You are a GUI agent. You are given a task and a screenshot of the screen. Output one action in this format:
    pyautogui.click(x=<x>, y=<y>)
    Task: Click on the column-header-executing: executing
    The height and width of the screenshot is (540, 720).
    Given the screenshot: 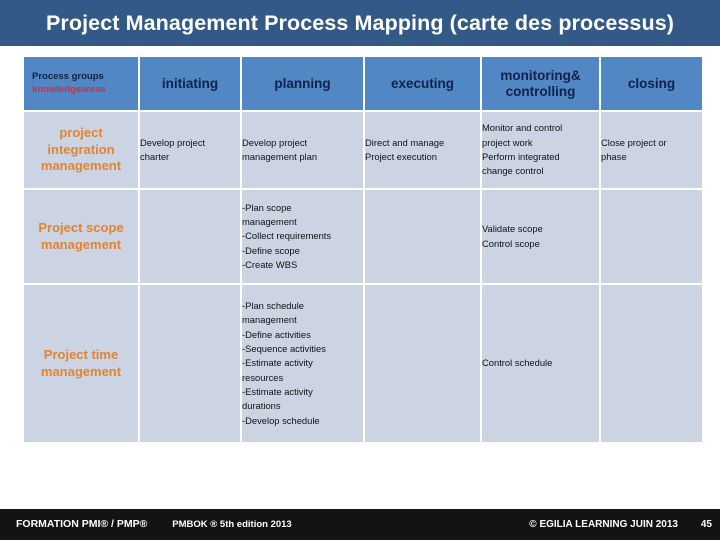 What is the action you would take?
    pyautogui.click(x=422, y=83)
    